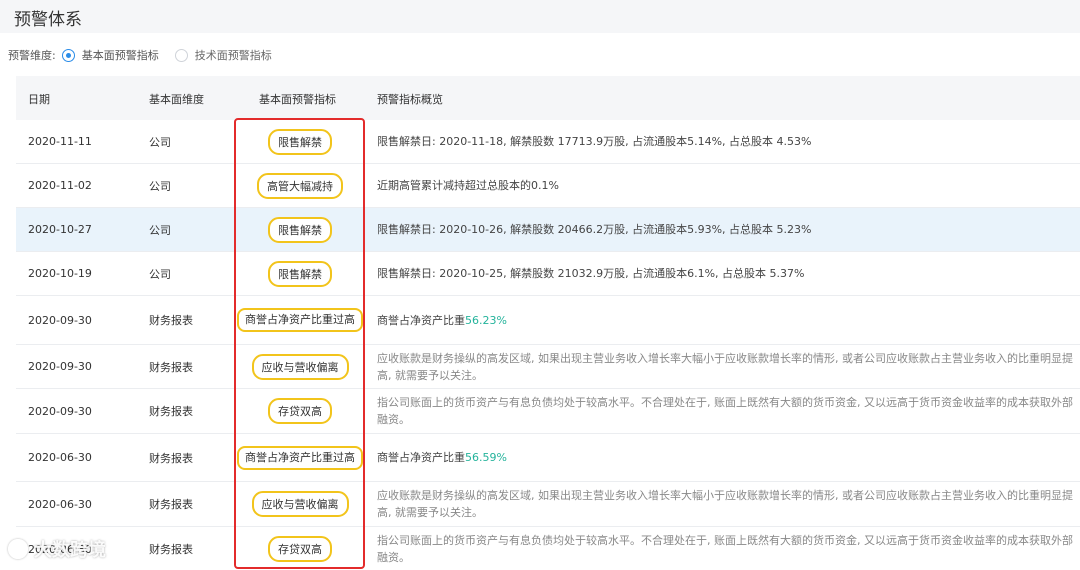 The width and height of the screenshot is (1080, 570). What do you see at coordinates (68, 55) in the screenshot?
I see `radio-fundamental` at bounding box center [68, 55].